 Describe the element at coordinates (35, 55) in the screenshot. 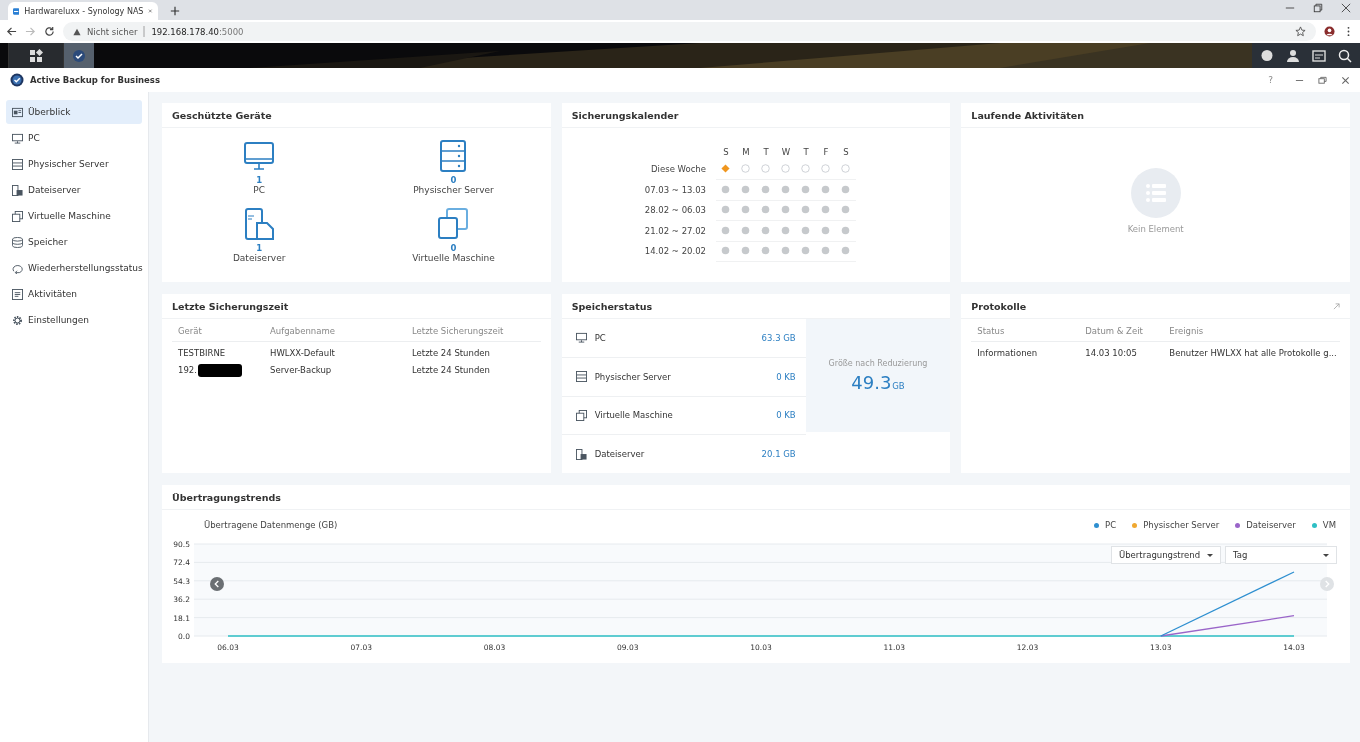

I see `main-menu-button` at that location.